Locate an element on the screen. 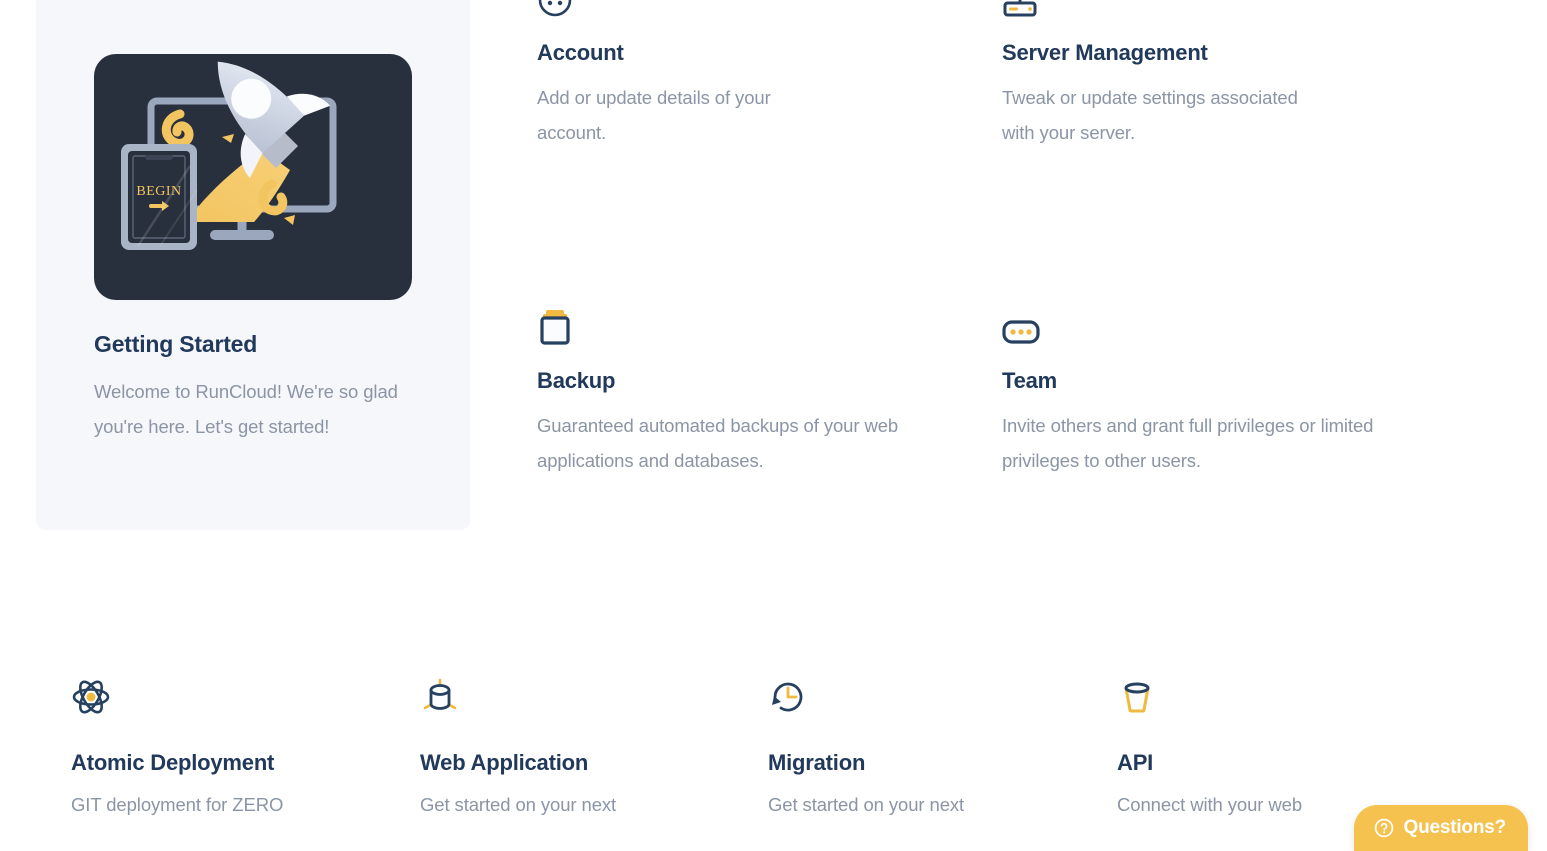  question-circle-icon is located at coordinates (1384, 828).